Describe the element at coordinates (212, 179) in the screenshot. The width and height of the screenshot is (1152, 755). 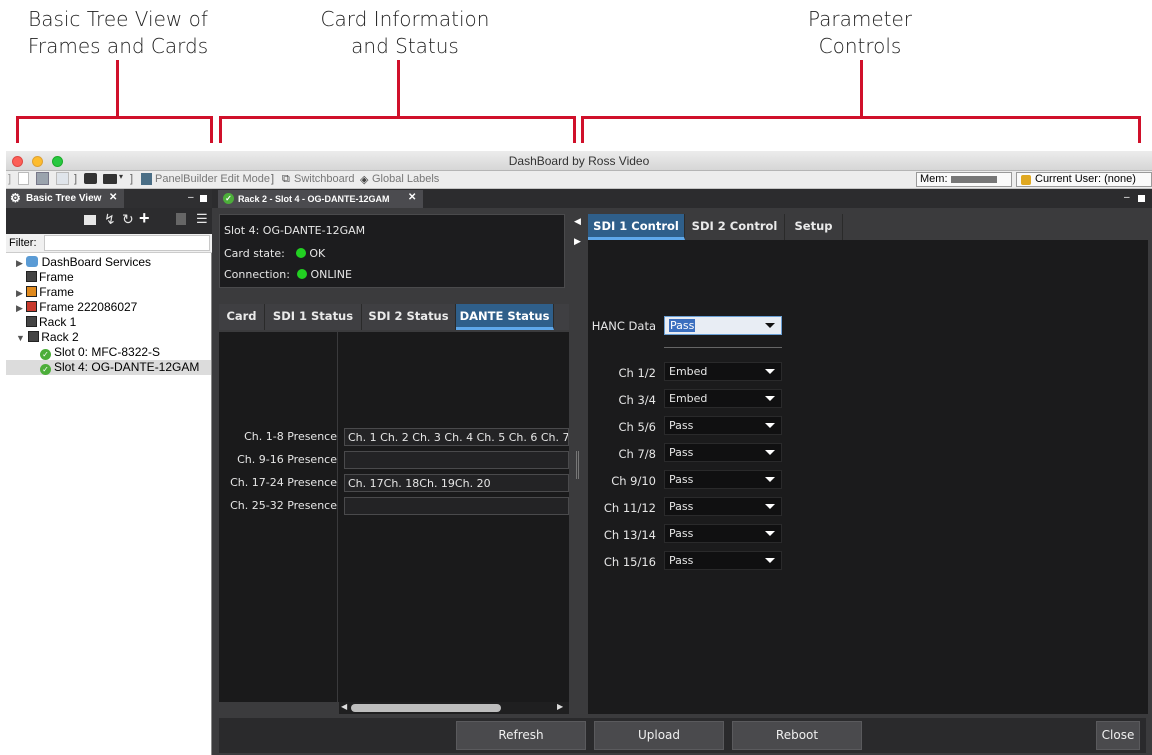
I see `panelbuilder-toggle: PanelBuilder Edit Mode` at that location.